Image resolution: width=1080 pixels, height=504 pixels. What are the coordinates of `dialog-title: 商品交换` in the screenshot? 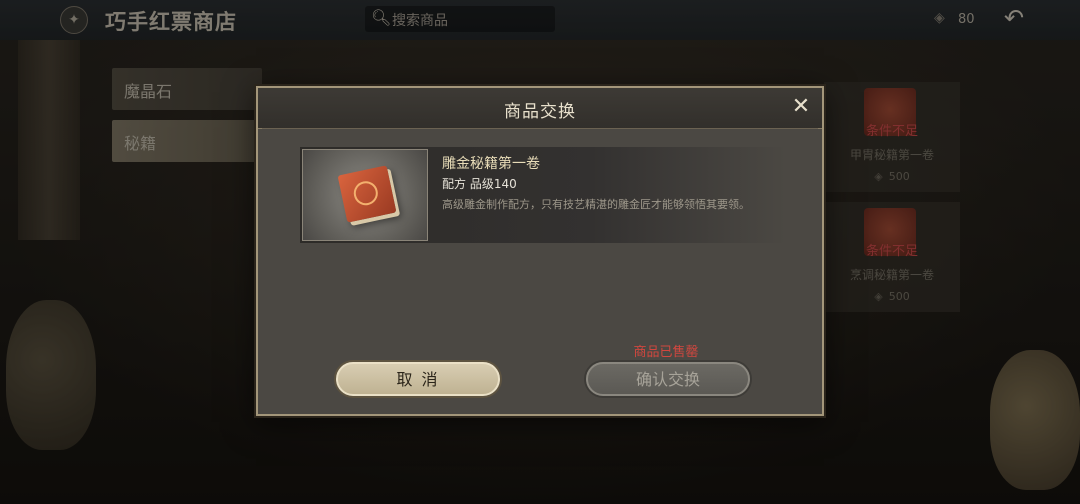 It's located at (540, 112).